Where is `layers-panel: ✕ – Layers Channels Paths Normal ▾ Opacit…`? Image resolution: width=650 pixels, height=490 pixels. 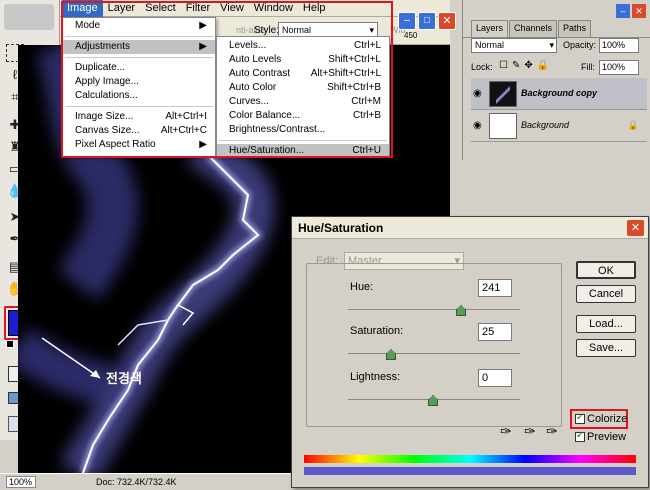
layers-panel: ✕ – Layers Channels Paths Normal ▾ Opacit… is located at coordinates (556, 80).